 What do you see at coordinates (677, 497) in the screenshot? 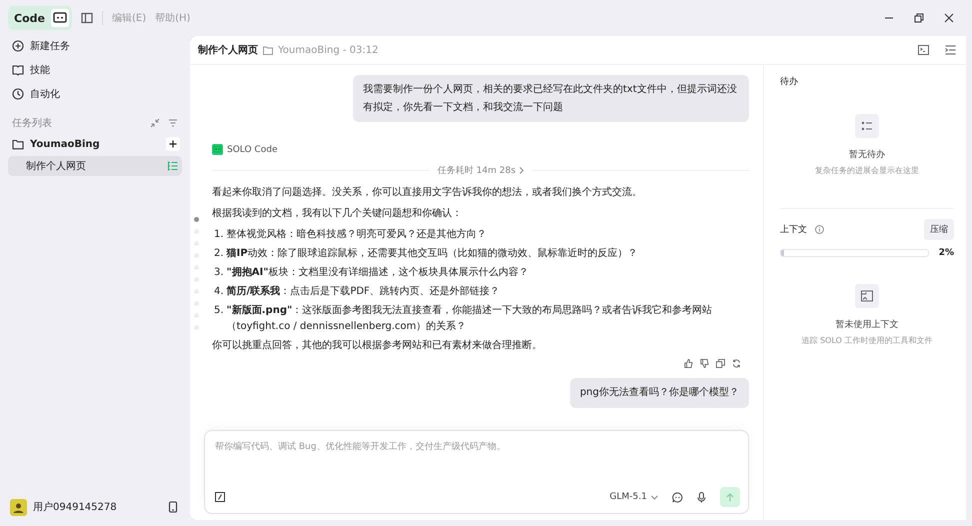
I see `chat-bubble-icon` at bounding box center [677, 497].